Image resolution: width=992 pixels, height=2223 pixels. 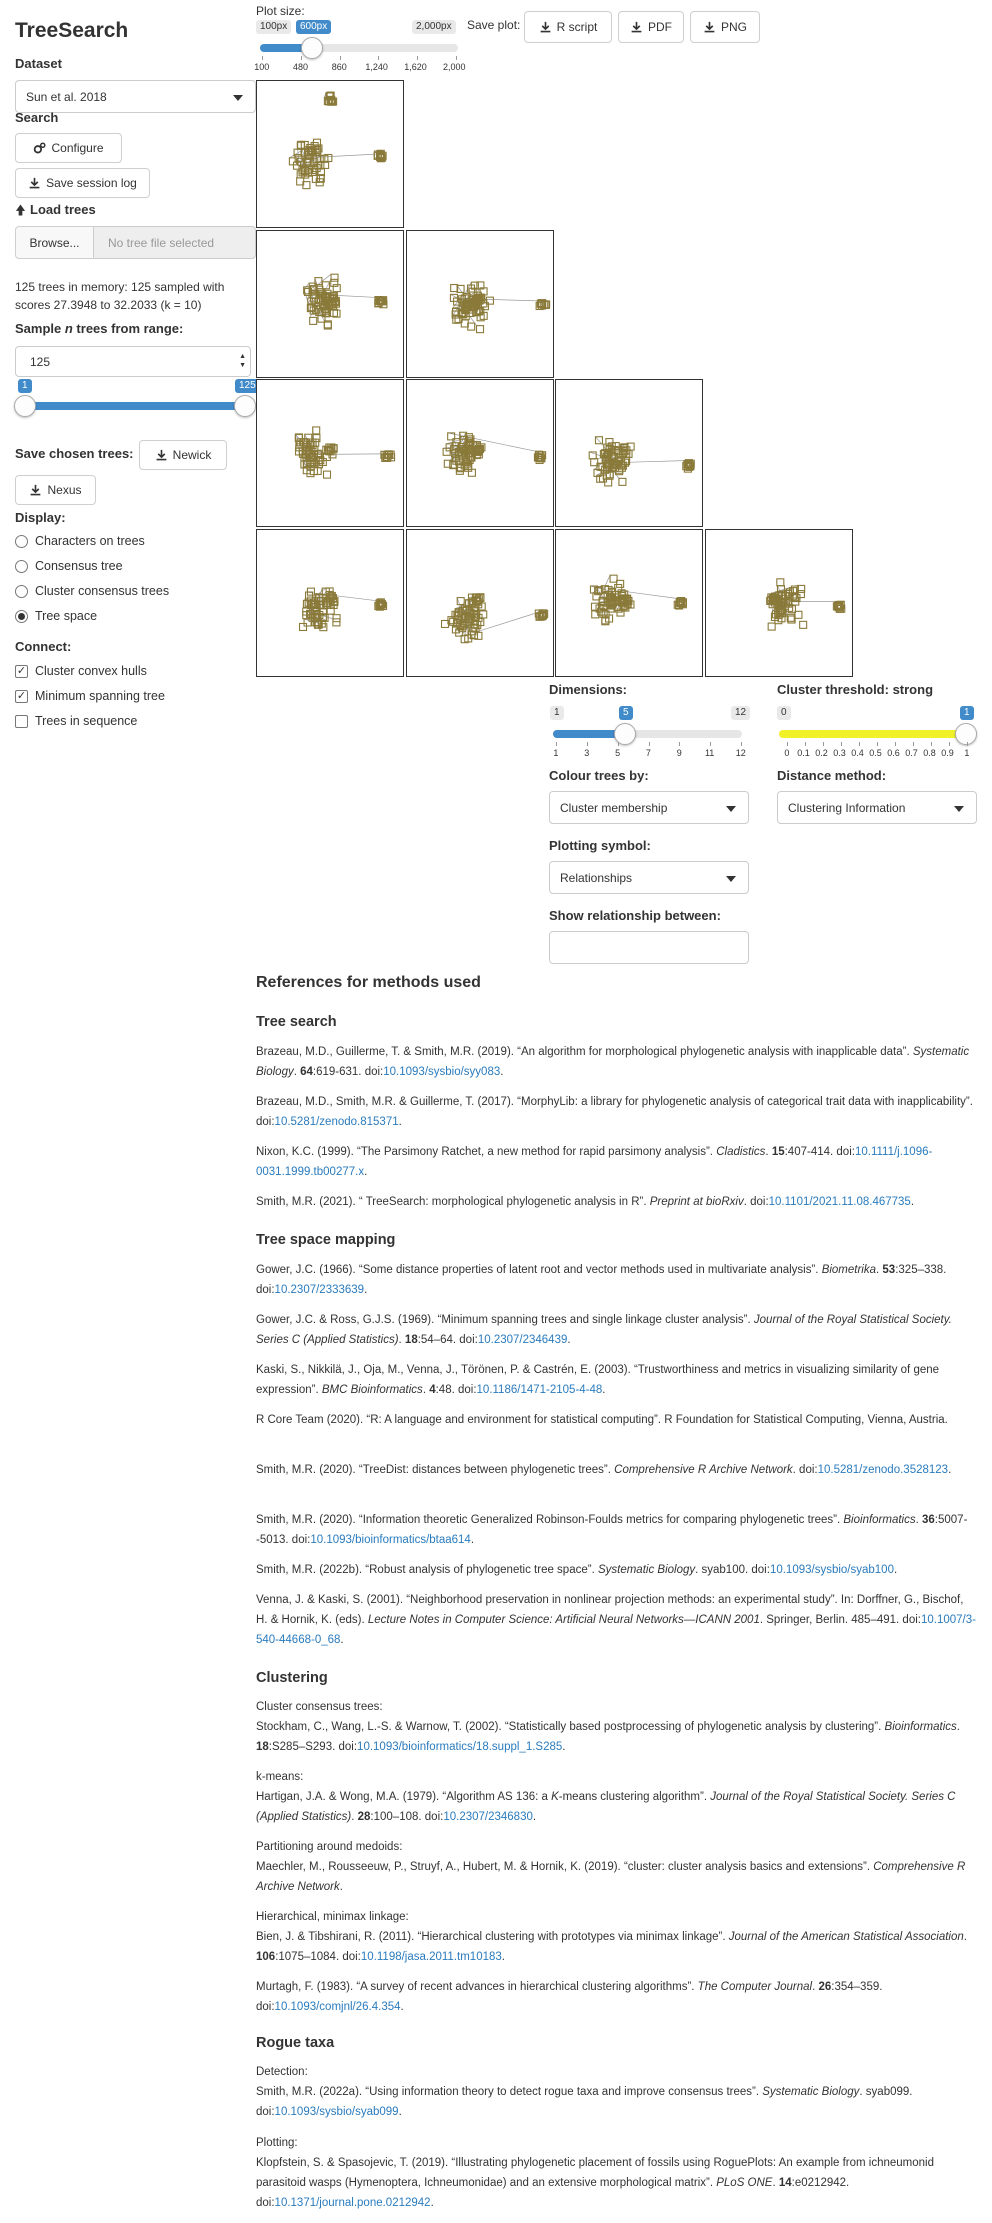 I want to click on doi-link: 10.1111/j.1096-0031.1999.tb00277.x, so click(x=594, y=1162).